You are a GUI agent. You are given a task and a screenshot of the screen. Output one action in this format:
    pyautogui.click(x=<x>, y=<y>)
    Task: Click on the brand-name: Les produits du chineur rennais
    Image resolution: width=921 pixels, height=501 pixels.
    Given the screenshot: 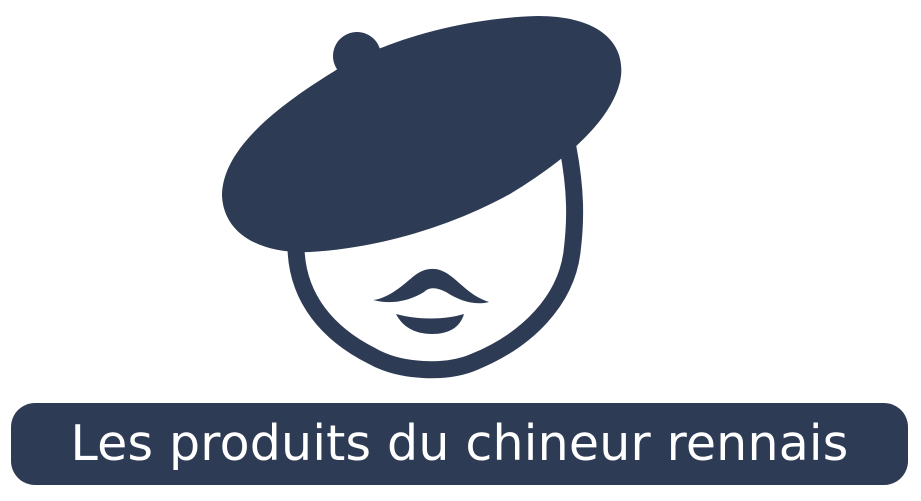 What is the action you would take?
    pyautogui.click(x=459, y=443)
    